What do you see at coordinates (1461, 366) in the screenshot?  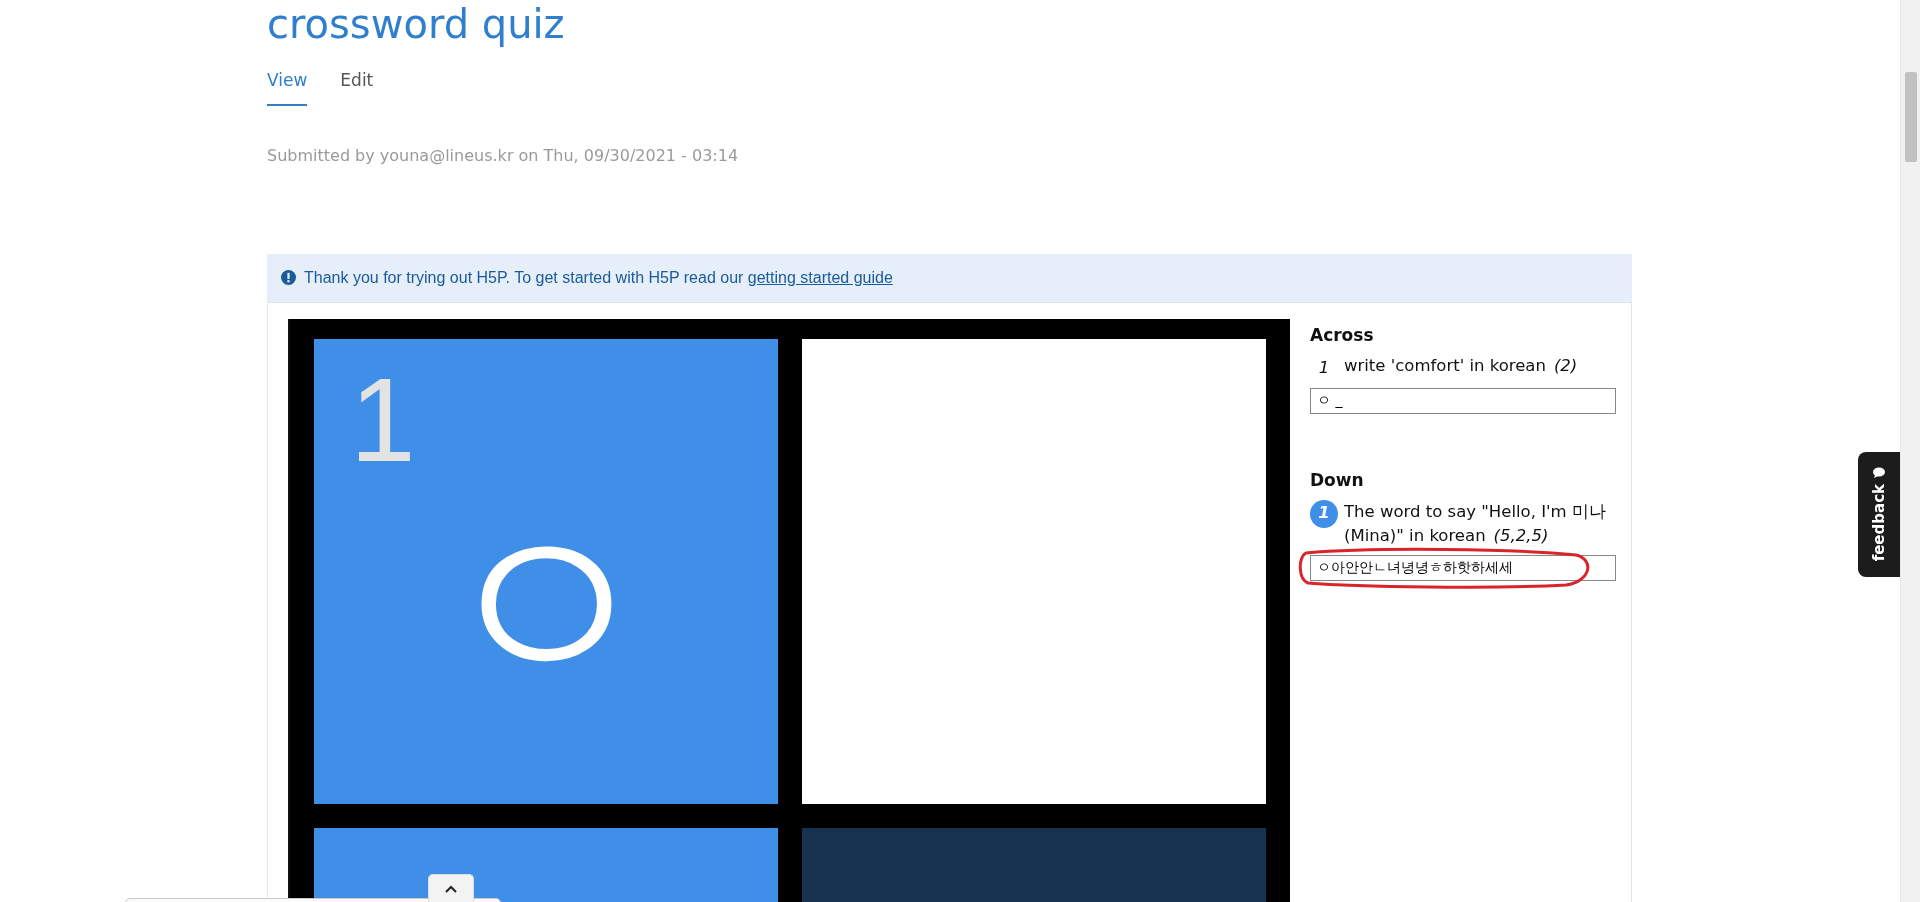 I see `clue-text: write 'comfort' in korean (2)` at bounding box center [1461, 366].